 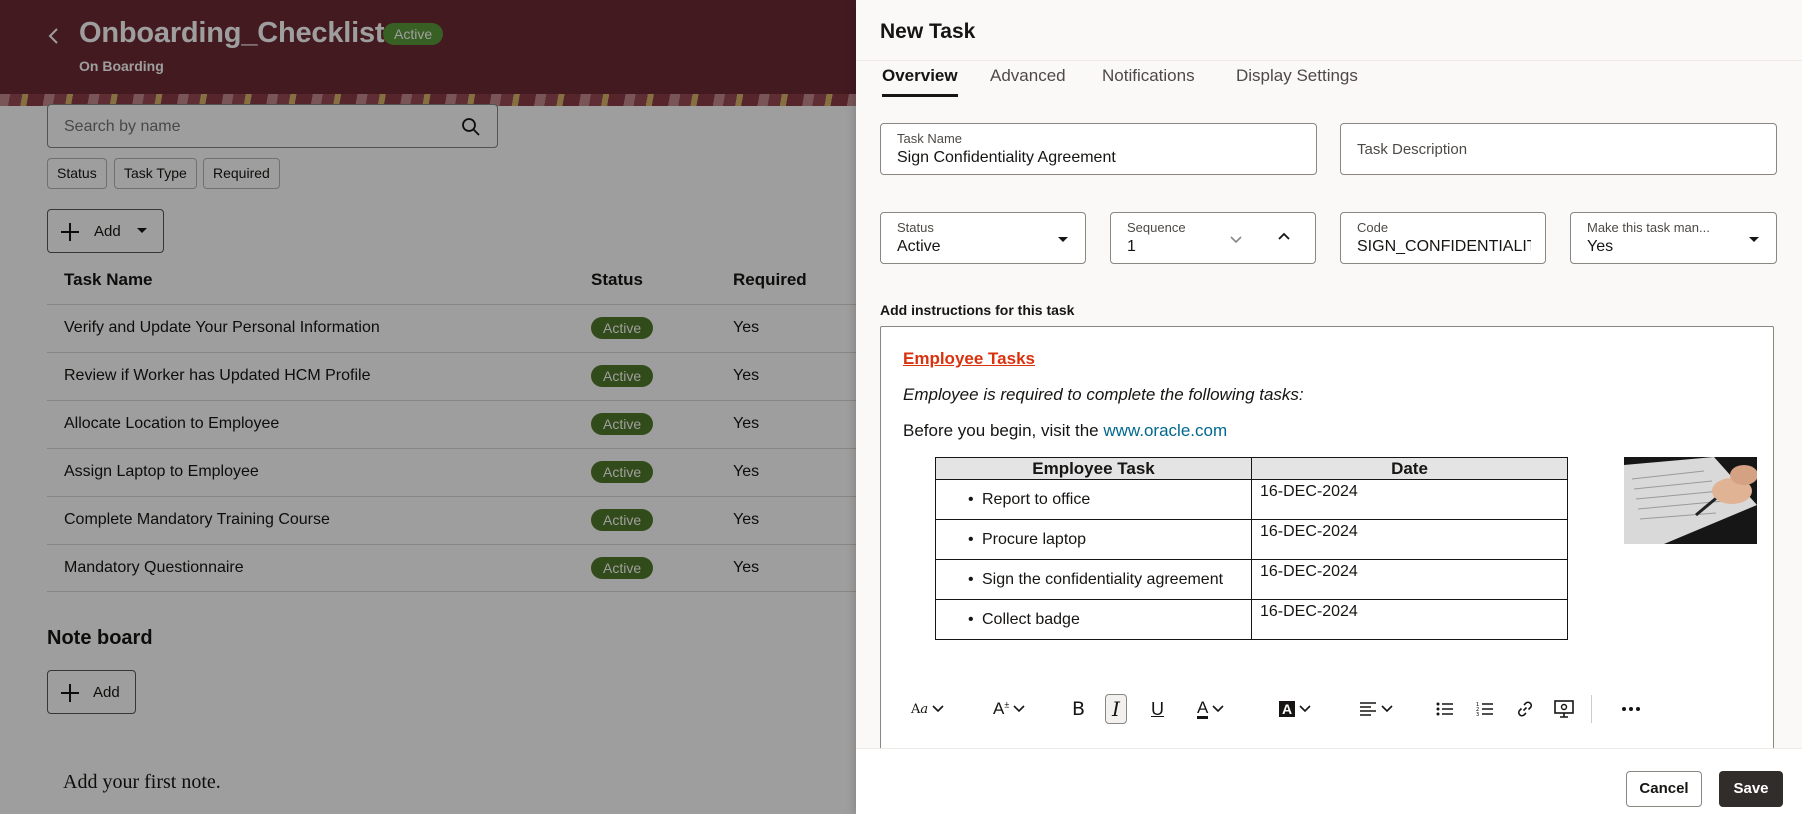 What do you see at coordinates (1600, 246) in the screenshot?
I see `mandatory-value: Yes` at bounding box center [1600, 246].